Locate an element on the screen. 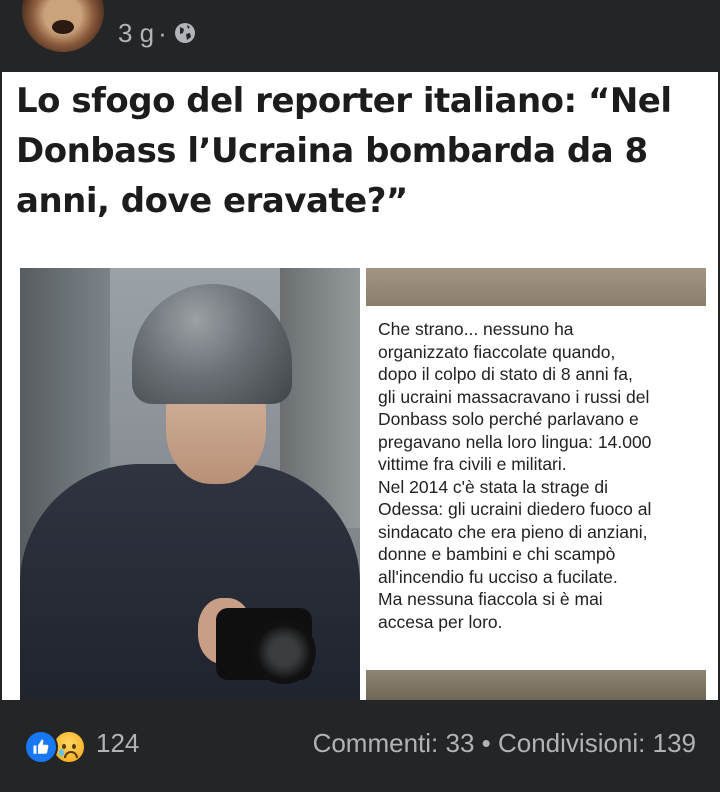 The width and height of the screenshot is (720, 792). post-stats: Commenti: 33 • Condivisioni: 139 is located at coordinates (504, 743).